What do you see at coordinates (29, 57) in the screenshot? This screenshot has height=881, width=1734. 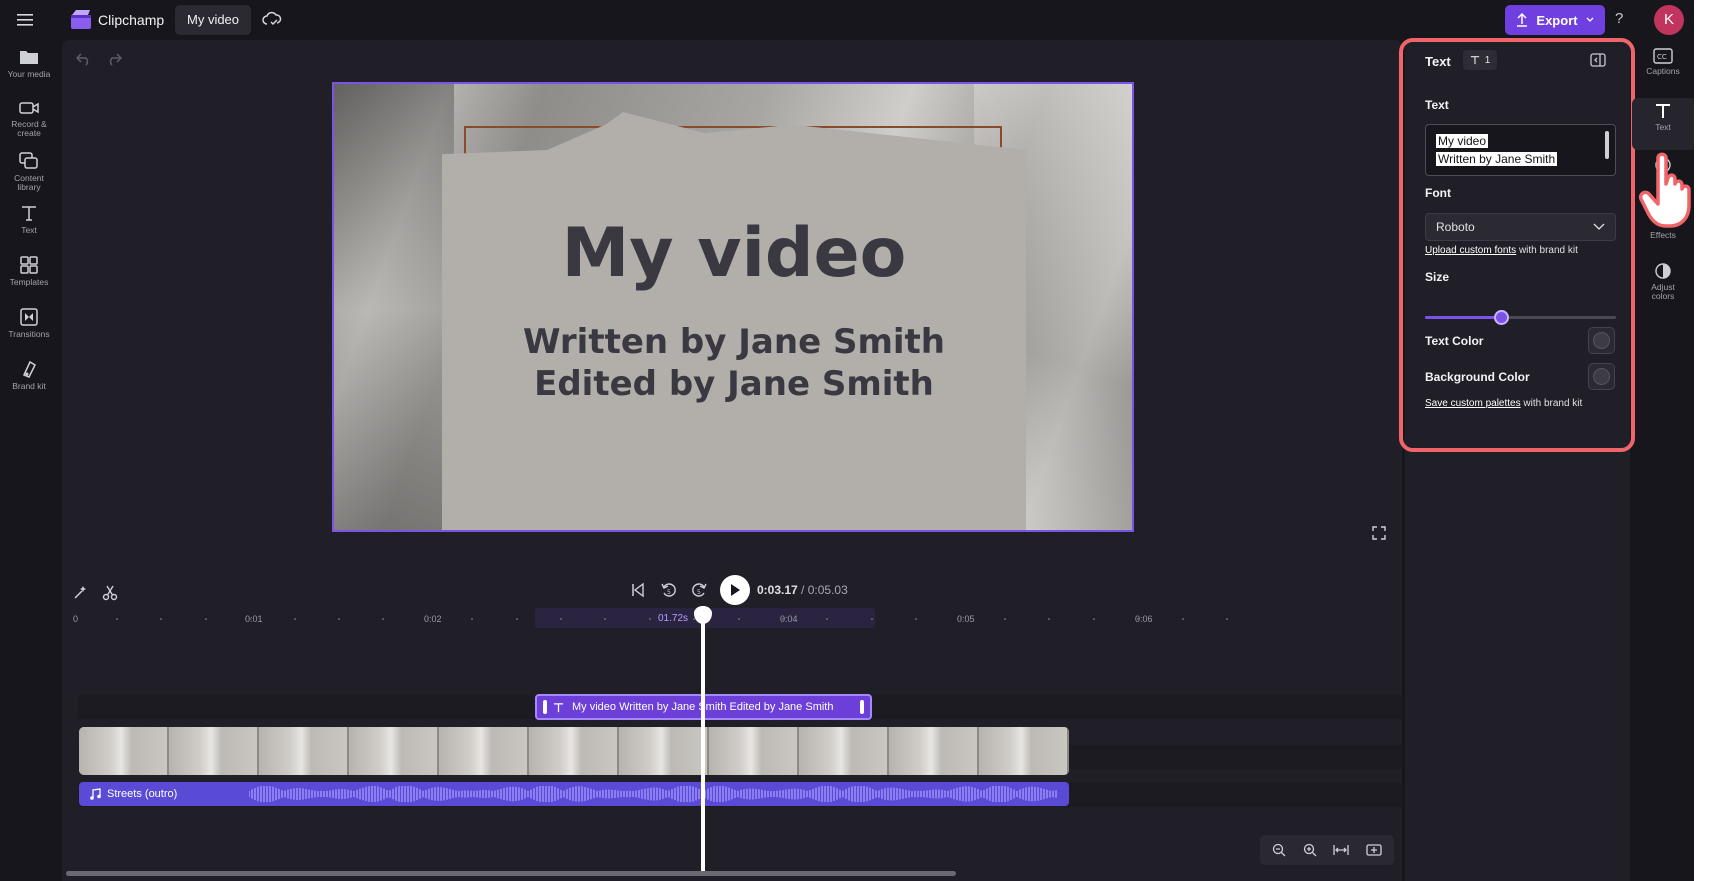 I see `folder-icon` at bounding box center [29, 57].